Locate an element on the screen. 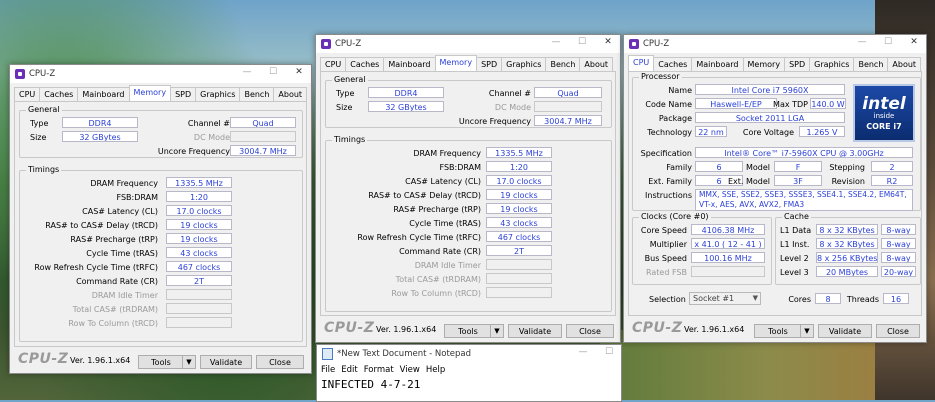 This screenshot has height=402, width=935. uncore-value: 3004.7 MHz is located at coordinates (568, 120).